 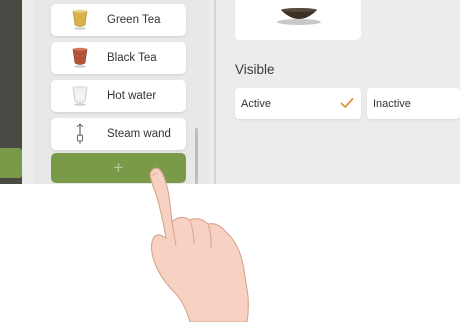 I want to click on steam-wand-icon, so click(x=80, y=134).